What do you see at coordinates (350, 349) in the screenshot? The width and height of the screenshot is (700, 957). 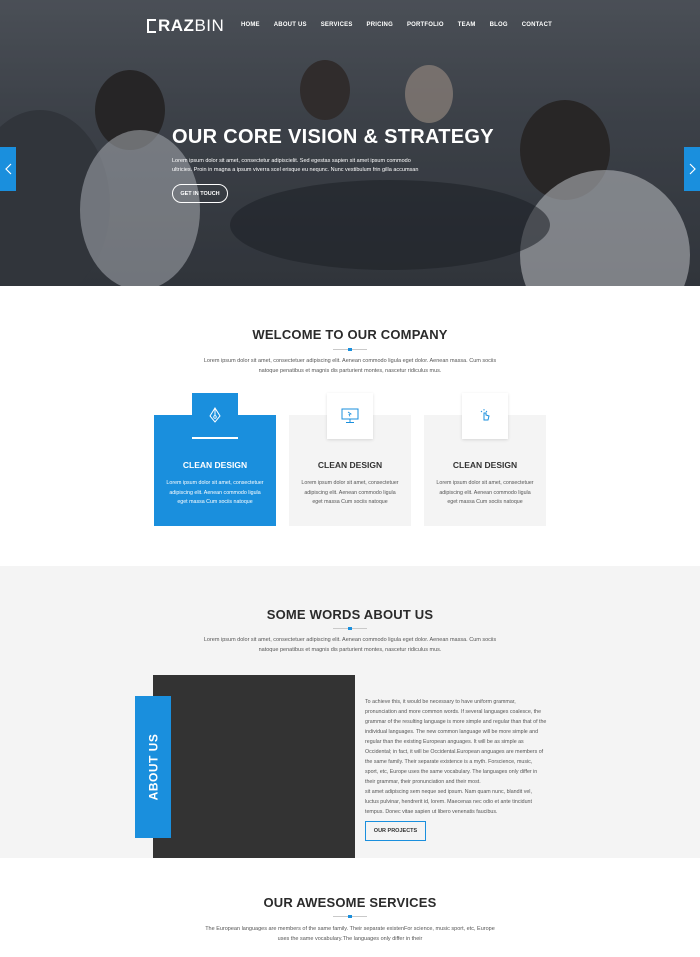 I see `welcome-separator` at bounding box center [350, 349].